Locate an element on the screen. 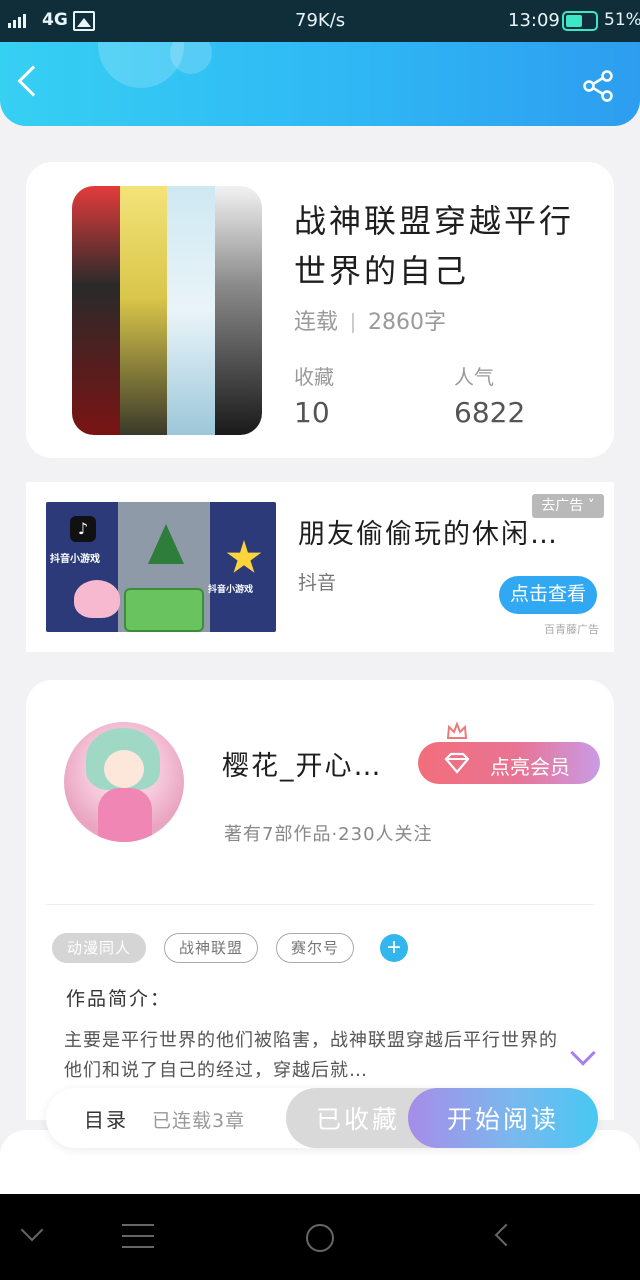  system-nav-bar is located at coordinates (320, 1237).